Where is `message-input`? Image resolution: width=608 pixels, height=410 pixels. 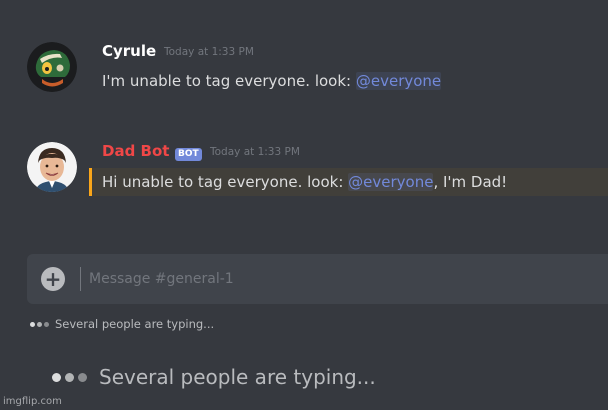 message-input is located at coordinates (329, 279).